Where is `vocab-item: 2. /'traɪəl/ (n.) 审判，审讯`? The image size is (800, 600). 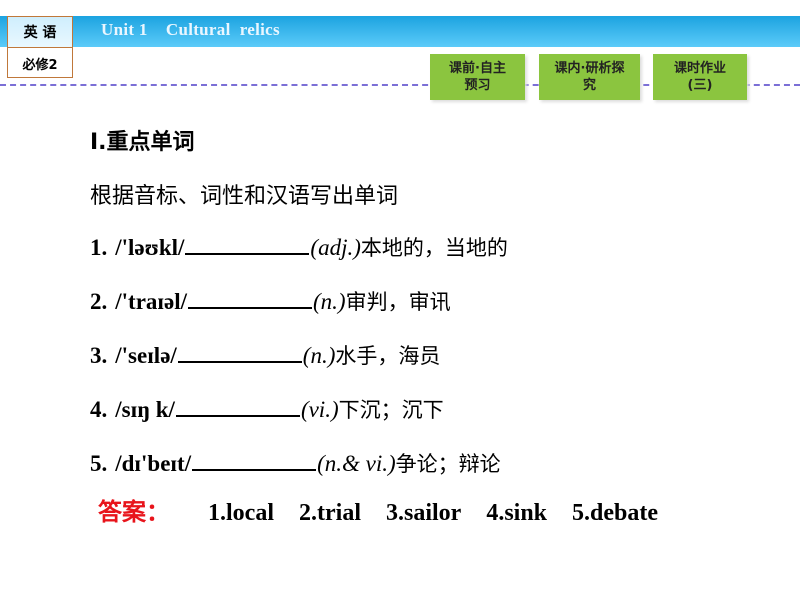
vocab-item: 2. /'traɪəl/ (n.) 审判，审讯 is located at coordinates (270, 301).